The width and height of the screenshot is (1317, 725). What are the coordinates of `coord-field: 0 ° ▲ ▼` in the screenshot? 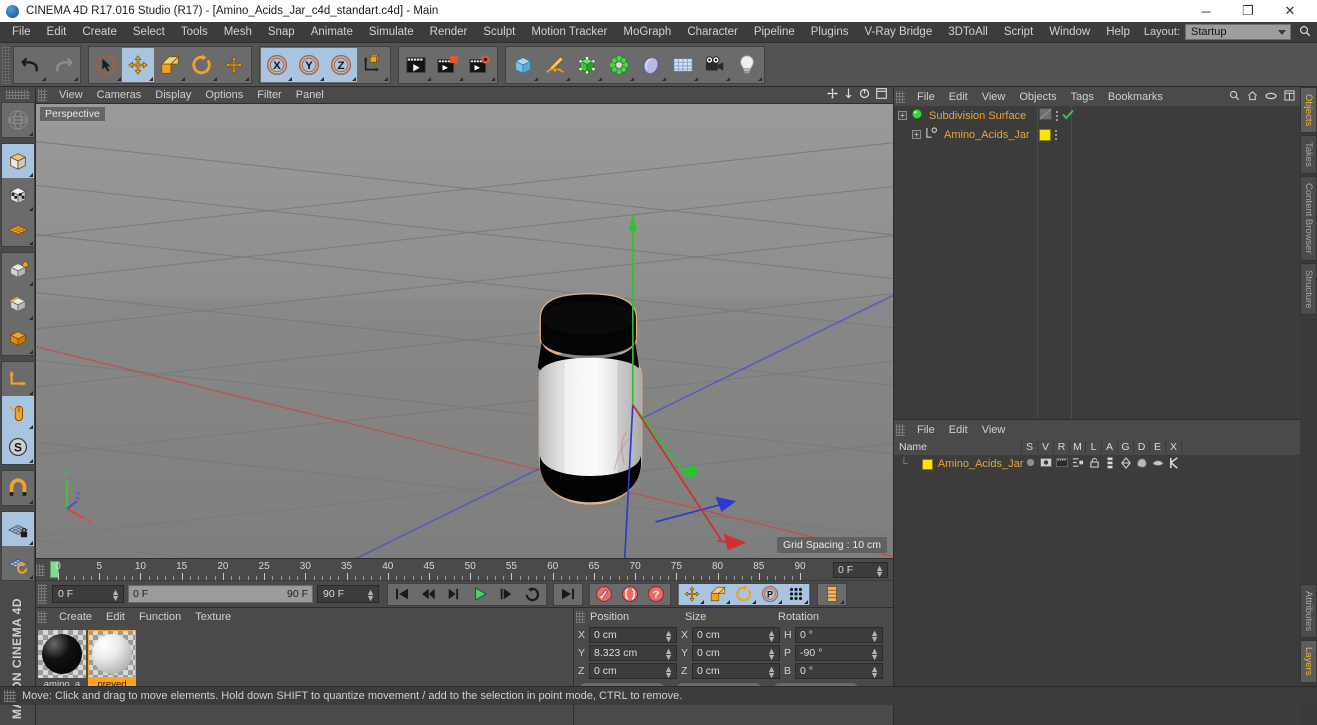 It's located at (839, 635).